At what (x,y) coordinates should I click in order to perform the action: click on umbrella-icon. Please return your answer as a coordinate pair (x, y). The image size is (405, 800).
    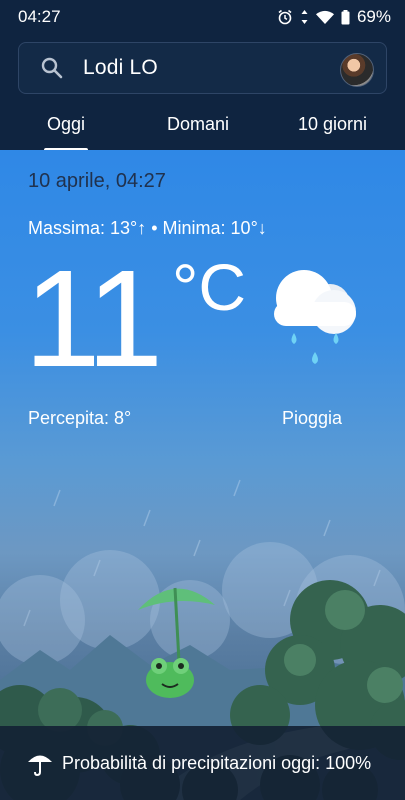
    Looking at the image, I should click on (40, 763).